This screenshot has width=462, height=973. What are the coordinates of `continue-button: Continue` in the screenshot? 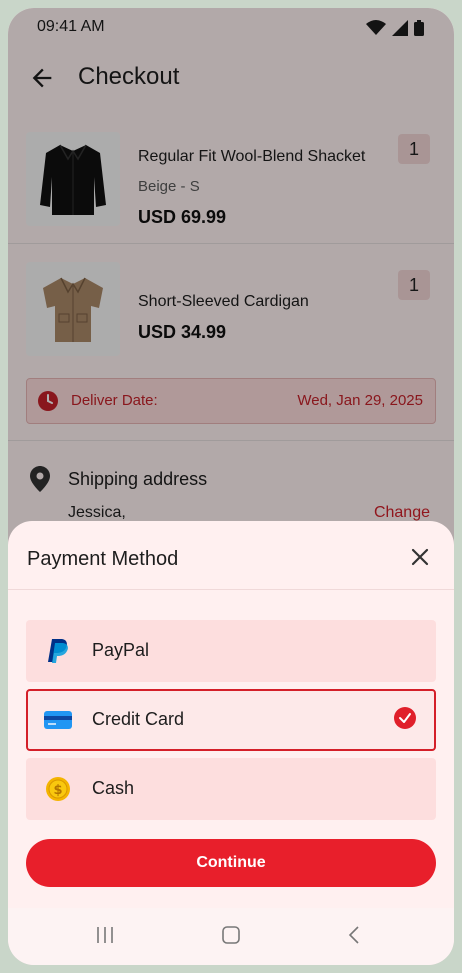 It's located at (231, 863).